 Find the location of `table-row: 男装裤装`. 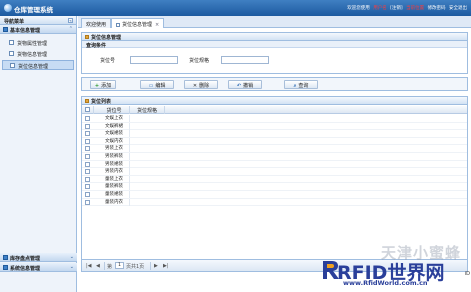

table-row: 男装裤装 is located at coordinates (274, 156).